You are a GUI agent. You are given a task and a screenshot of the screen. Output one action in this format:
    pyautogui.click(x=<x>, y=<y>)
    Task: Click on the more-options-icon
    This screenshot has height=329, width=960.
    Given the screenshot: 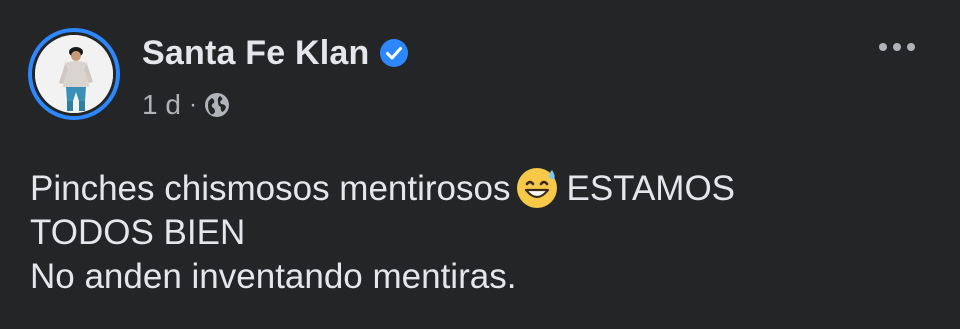 What is the action you would take?
    pyautogui.click(x=897, y=47)
    